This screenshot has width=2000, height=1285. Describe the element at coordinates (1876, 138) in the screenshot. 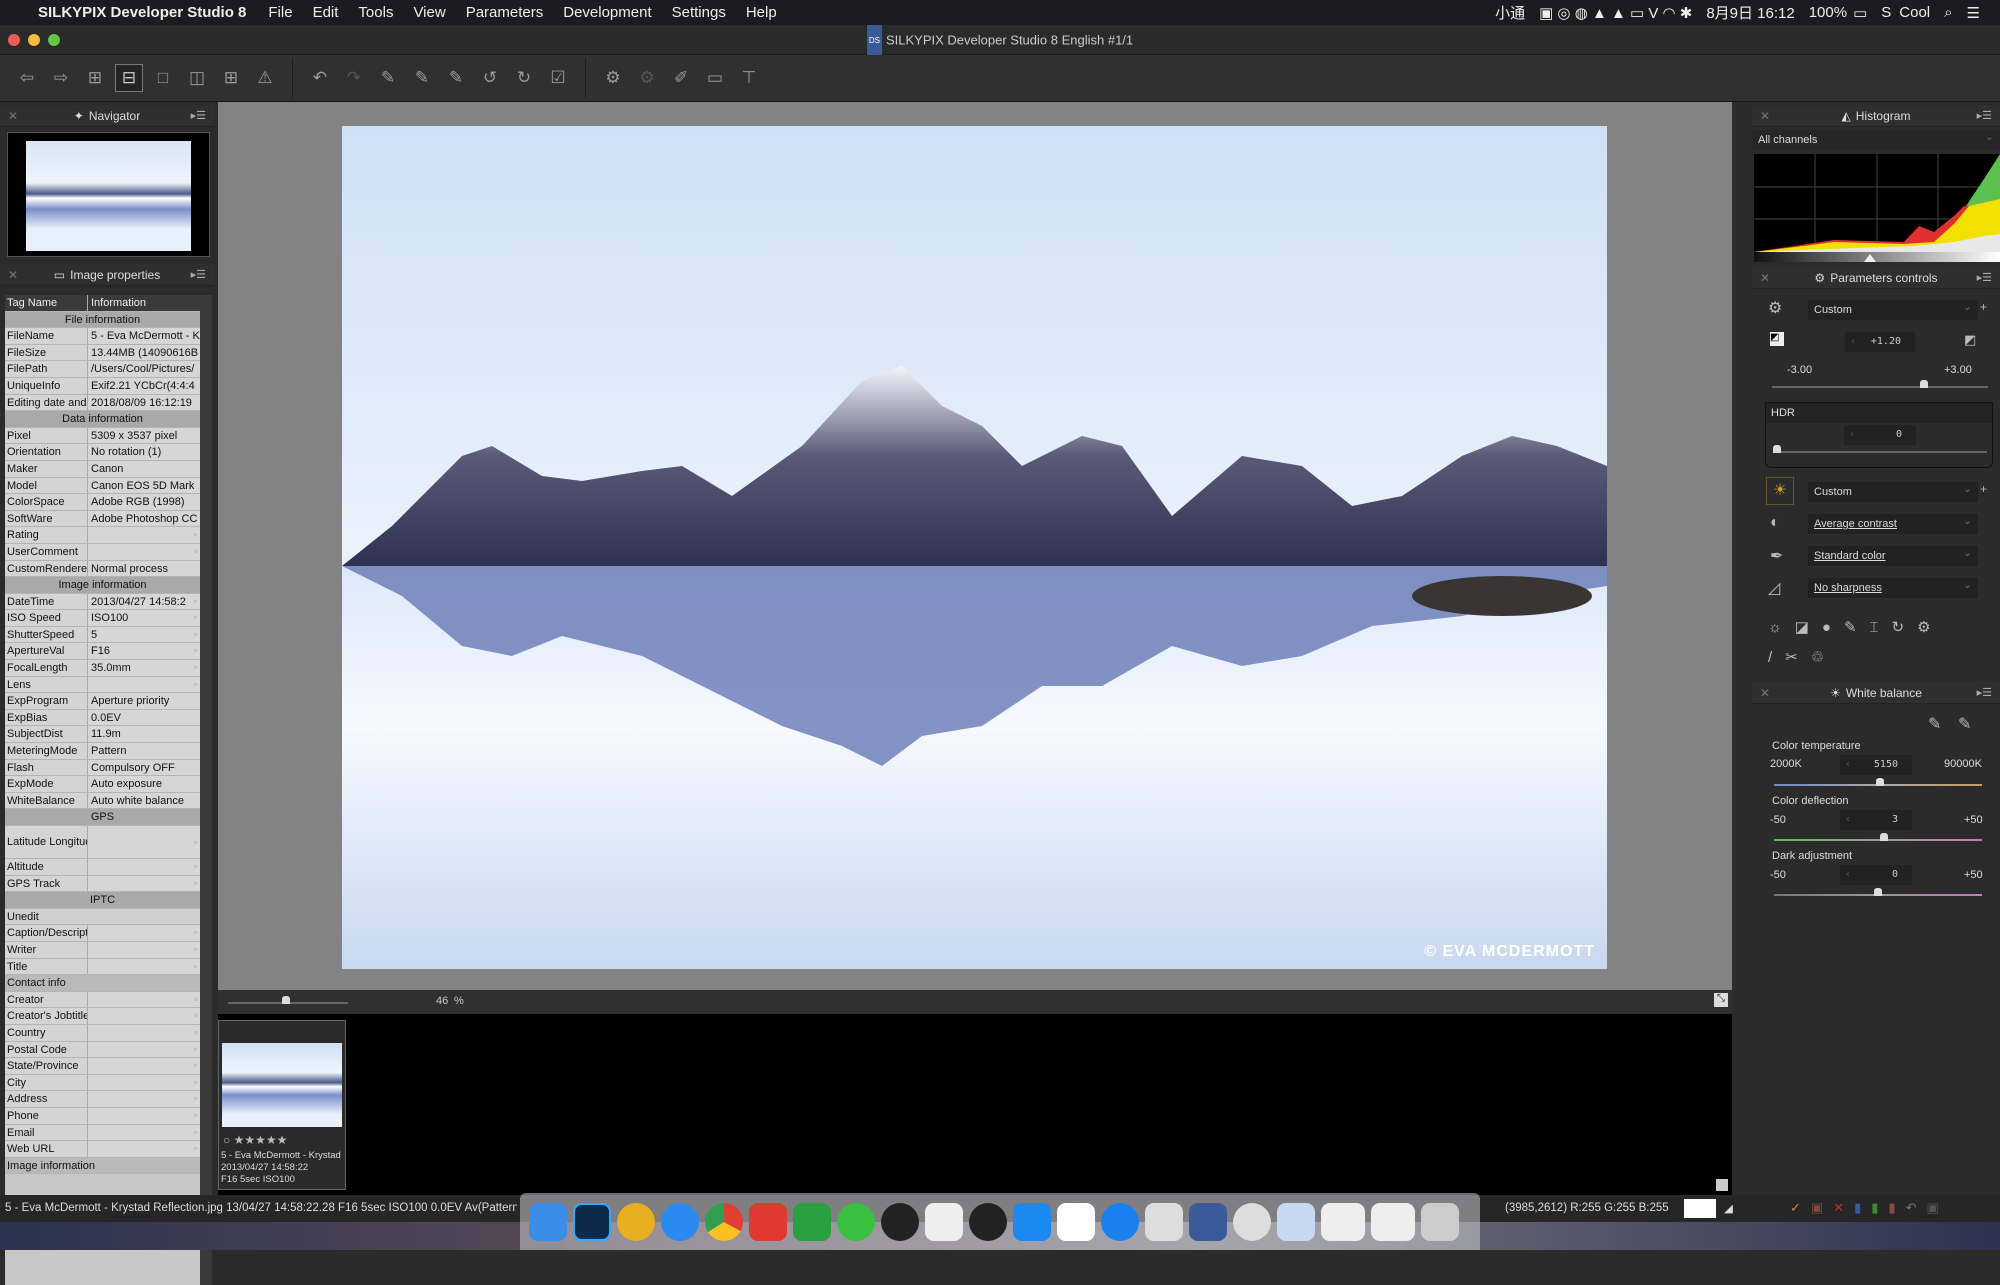

I see `channel-select: All channels` at that location.